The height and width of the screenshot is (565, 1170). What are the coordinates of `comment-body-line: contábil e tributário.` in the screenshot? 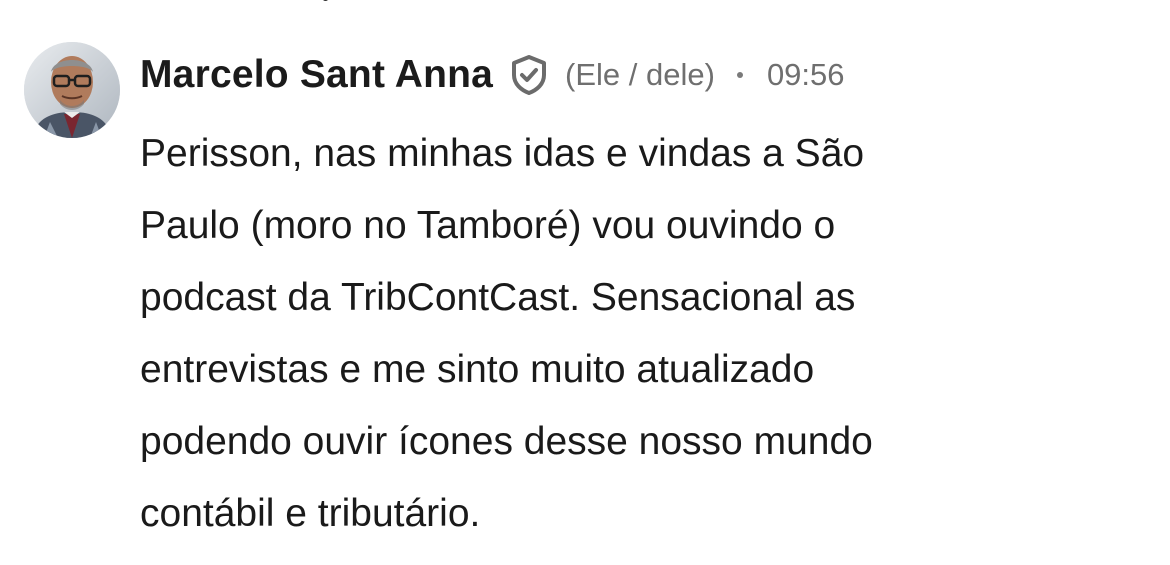 It's located at (310, 513).